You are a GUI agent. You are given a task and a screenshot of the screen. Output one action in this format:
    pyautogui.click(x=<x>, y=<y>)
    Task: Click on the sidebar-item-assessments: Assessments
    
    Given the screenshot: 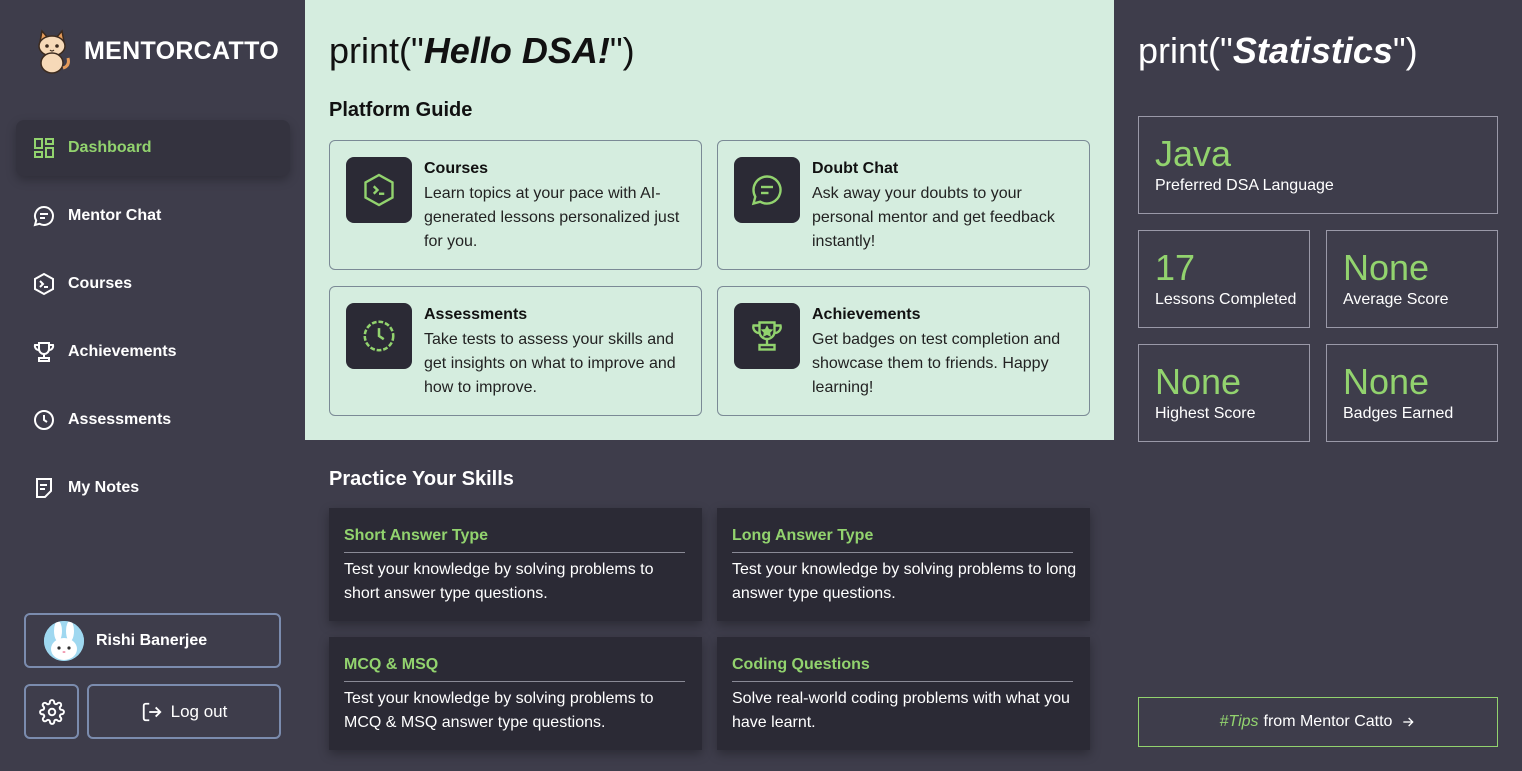 What is the action you would take?
    pyautogui.click(x=153, y=420)
    